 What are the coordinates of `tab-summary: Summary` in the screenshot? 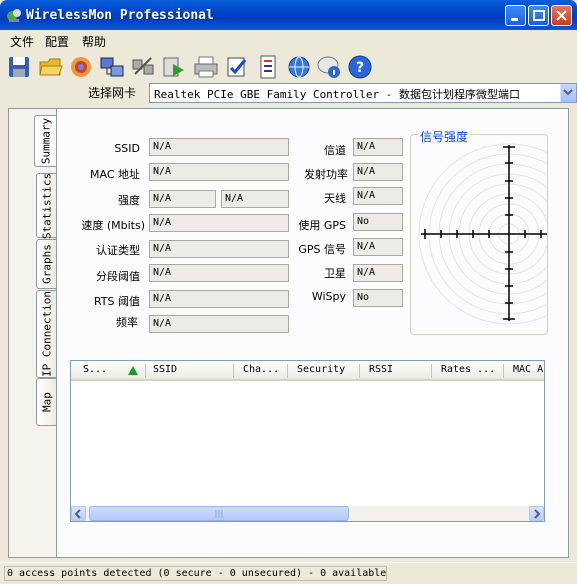 It's located at (45, 141).